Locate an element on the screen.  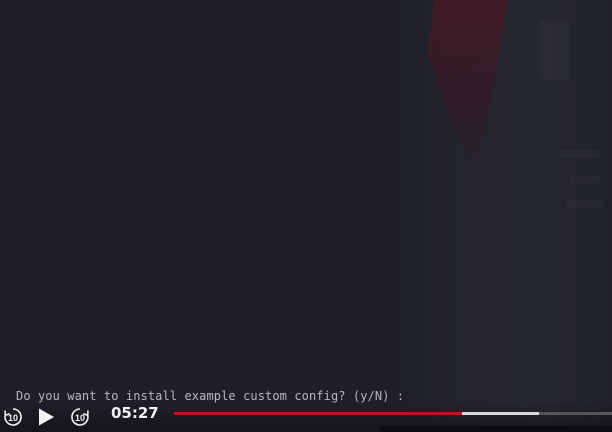
current-time: 05:27 is located at coordinates (135, 413).